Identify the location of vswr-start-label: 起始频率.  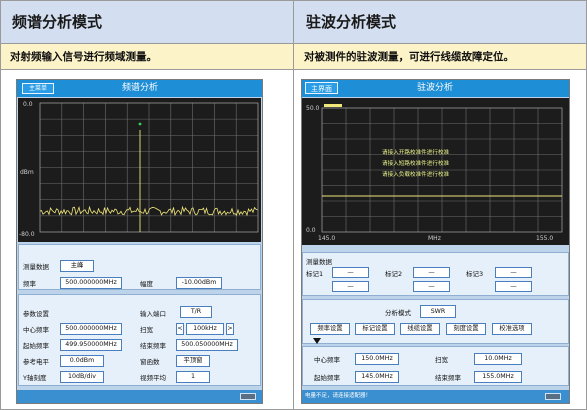
(327, 378).